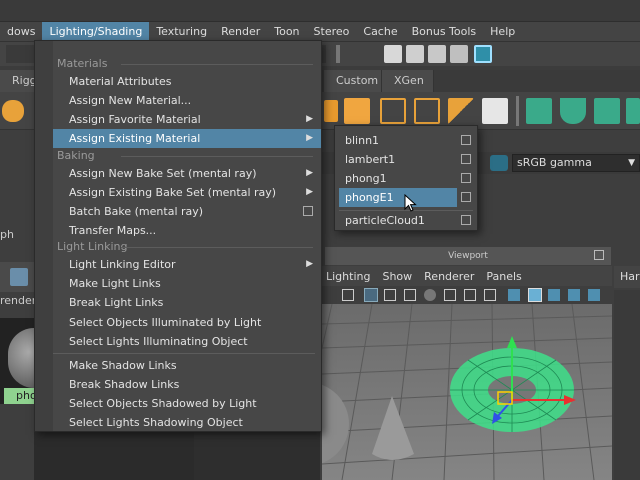 The width and height of the screenshot is (640, 480). I want to click on menu-item-material-attributes: Material Attributes, so click(187, 81).